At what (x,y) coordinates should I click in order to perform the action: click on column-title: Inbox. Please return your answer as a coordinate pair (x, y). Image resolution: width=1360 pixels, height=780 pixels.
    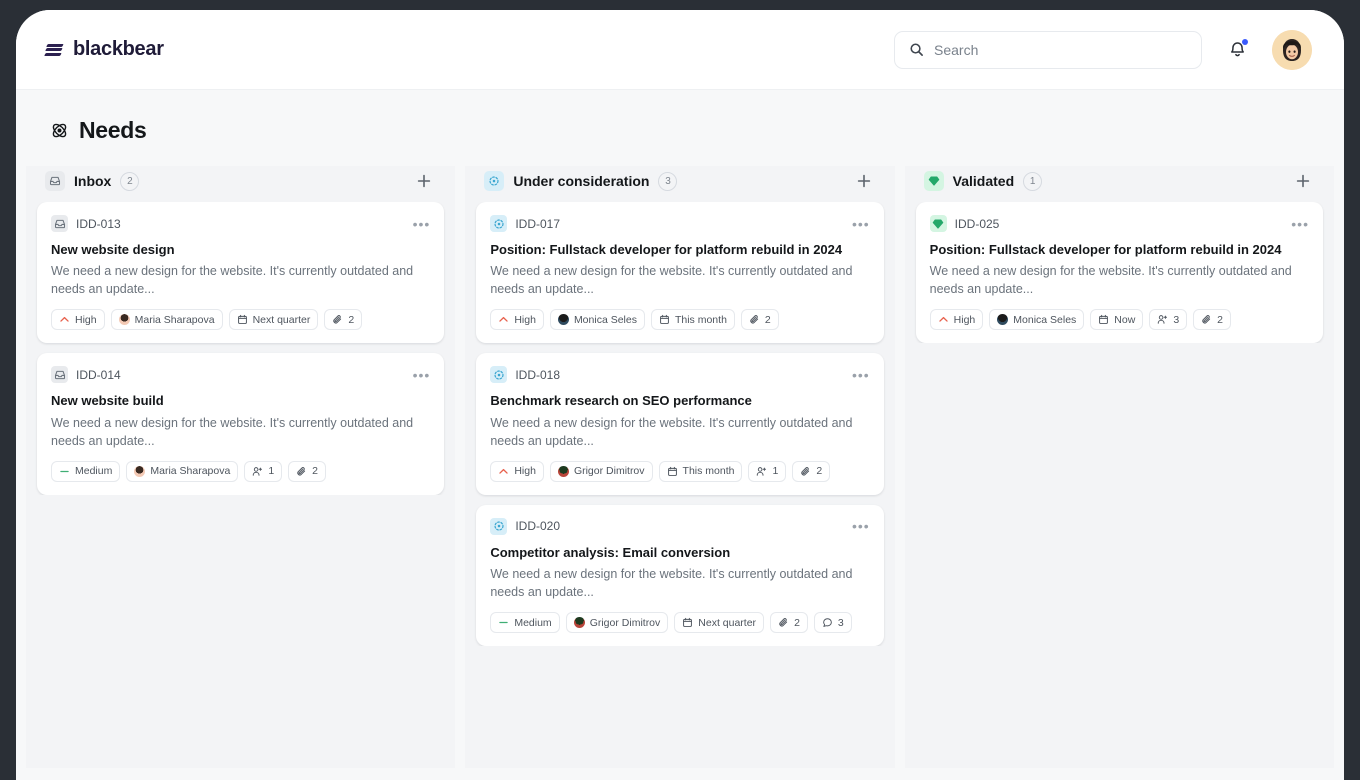
    Looking at the image, I should click on (93, 181).